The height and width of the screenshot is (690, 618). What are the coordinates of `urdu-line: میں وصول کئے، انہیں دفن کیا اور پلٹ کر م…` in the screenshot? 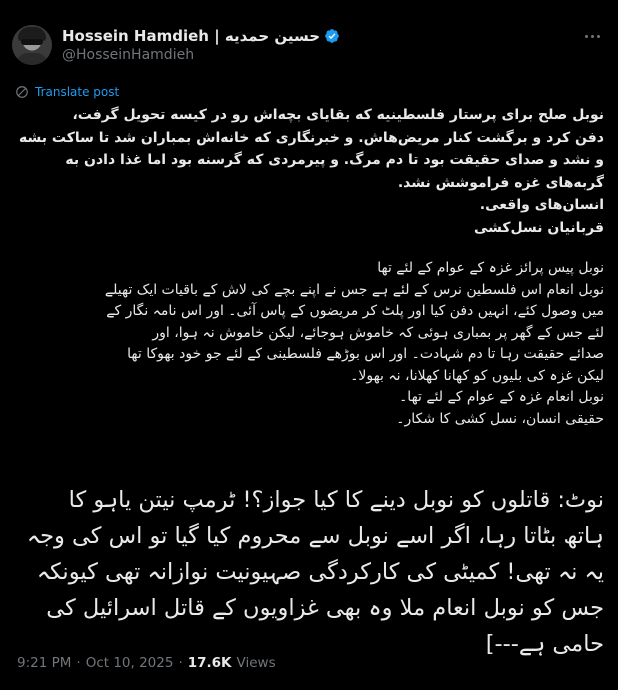 It's located at (355, 311).